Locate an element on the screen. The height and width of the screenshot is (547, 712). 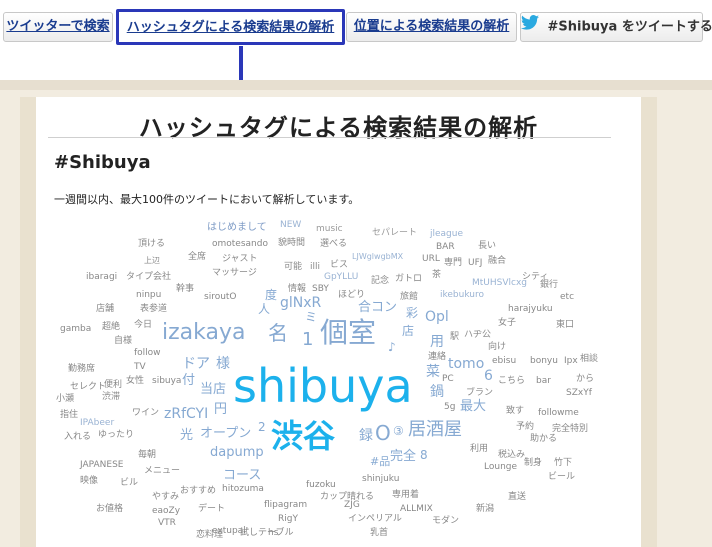
cloud-word: 新潟 is located at coordinates (485, 509).